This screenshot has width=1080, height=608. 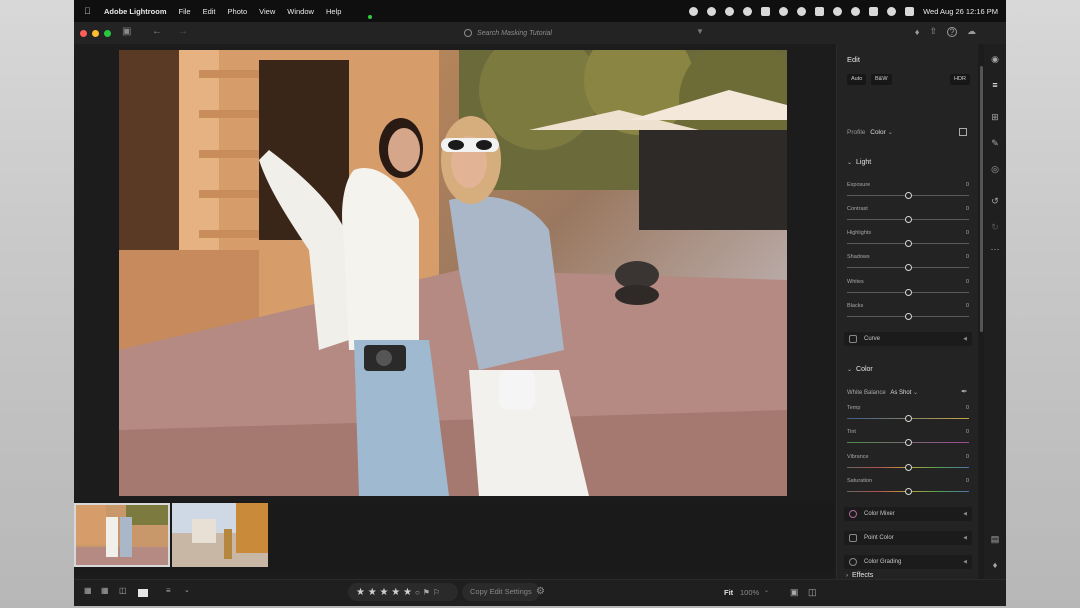 I want to click on whites-slider-thumb, so click(x=908, y=292).